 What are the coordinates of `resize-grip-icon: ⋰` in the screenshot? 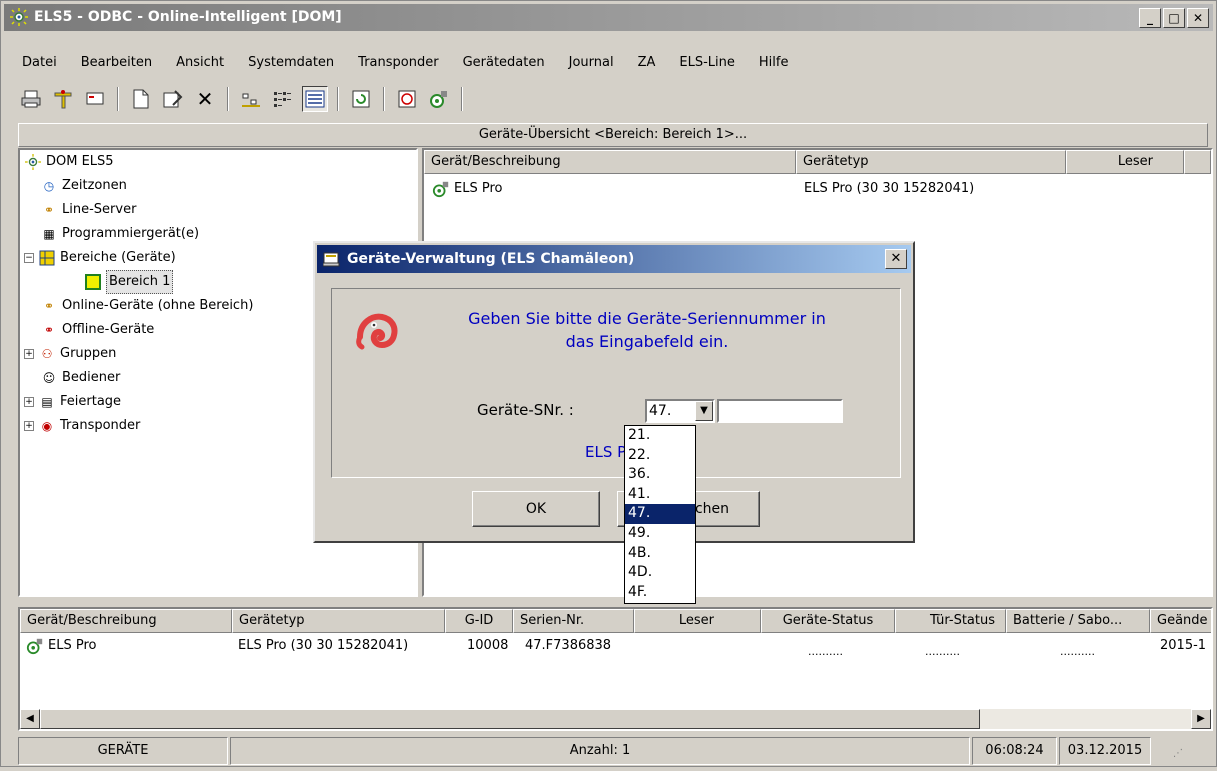 It's located at (1168, 751).